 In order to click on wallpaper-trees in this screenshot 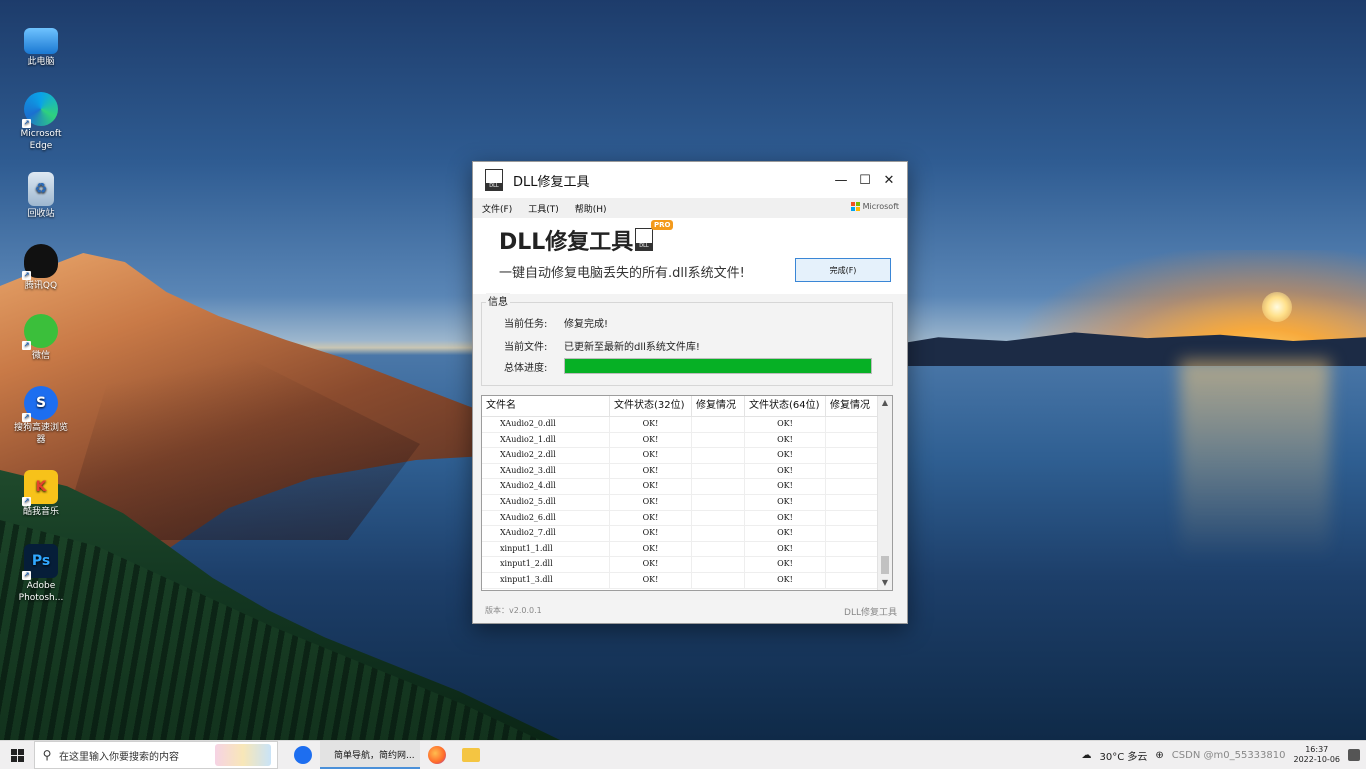, I will do `click(270, 630)`.